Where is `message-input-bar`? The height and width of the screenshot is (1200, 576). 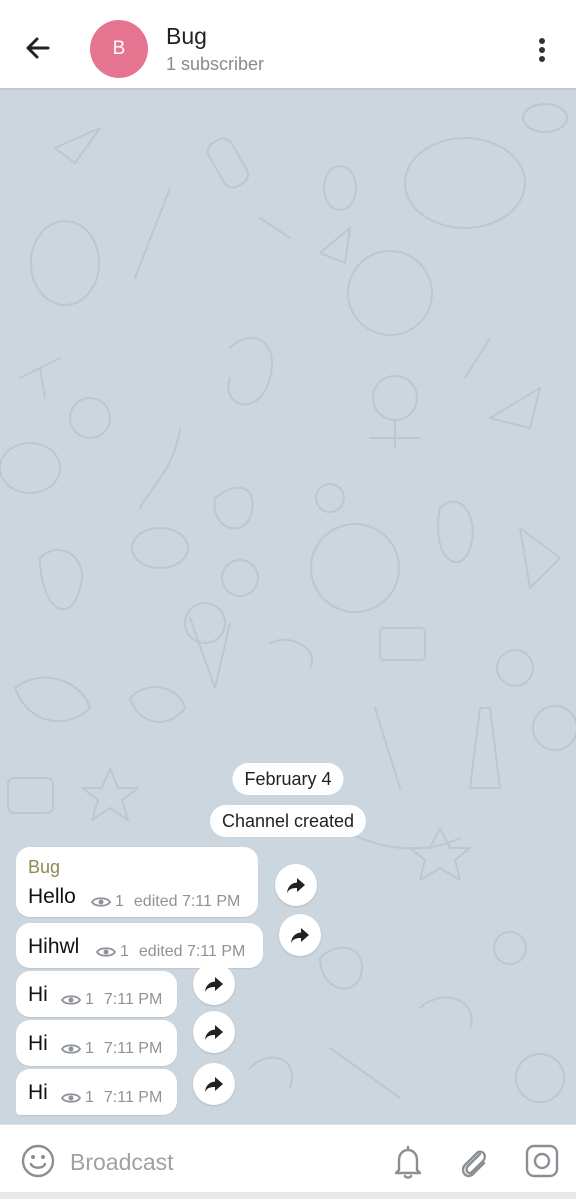 message-input-bar is located at coordinates (288, 1162).